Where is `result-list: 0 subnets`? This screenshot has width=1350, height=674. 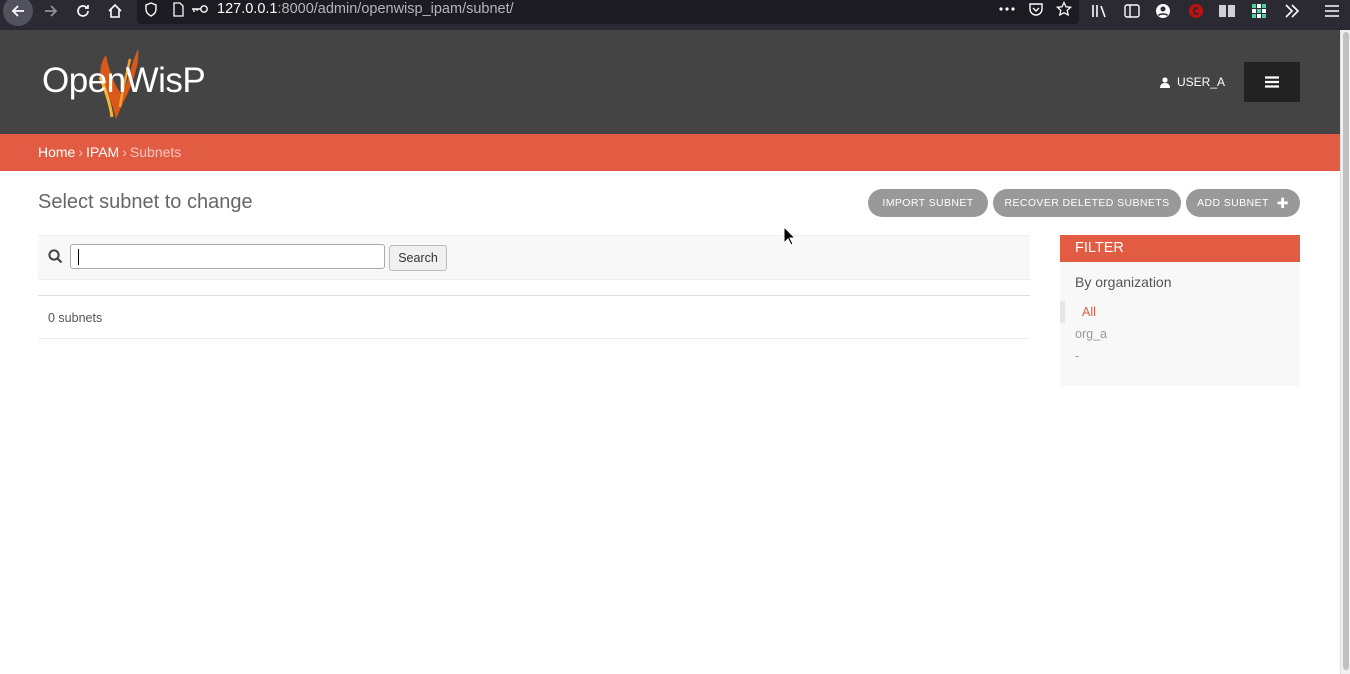 result-list: 0 subnets is located at coordinates (534, 317).